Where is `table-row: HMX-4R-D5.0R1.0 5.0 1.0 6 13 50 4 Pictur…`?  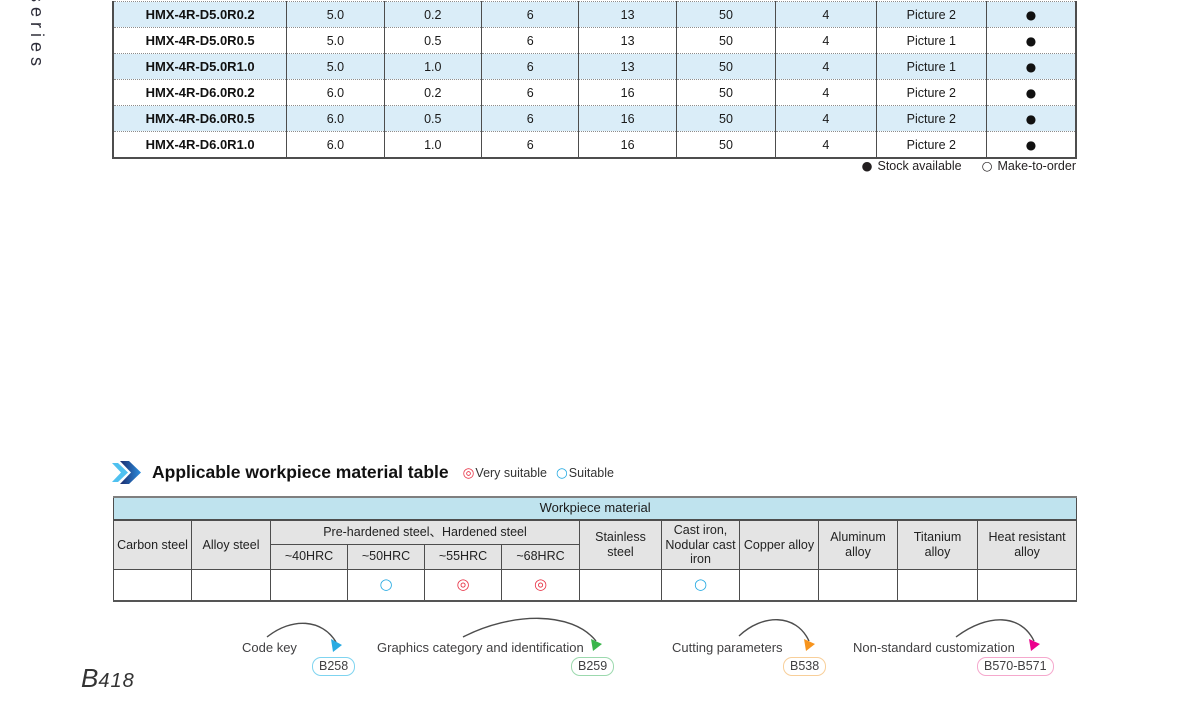 table-row: HMX-4R-D5.0R1.0 5.0 1.0 6 13 50 4 Pictur… is located at coordinates (594, 66).